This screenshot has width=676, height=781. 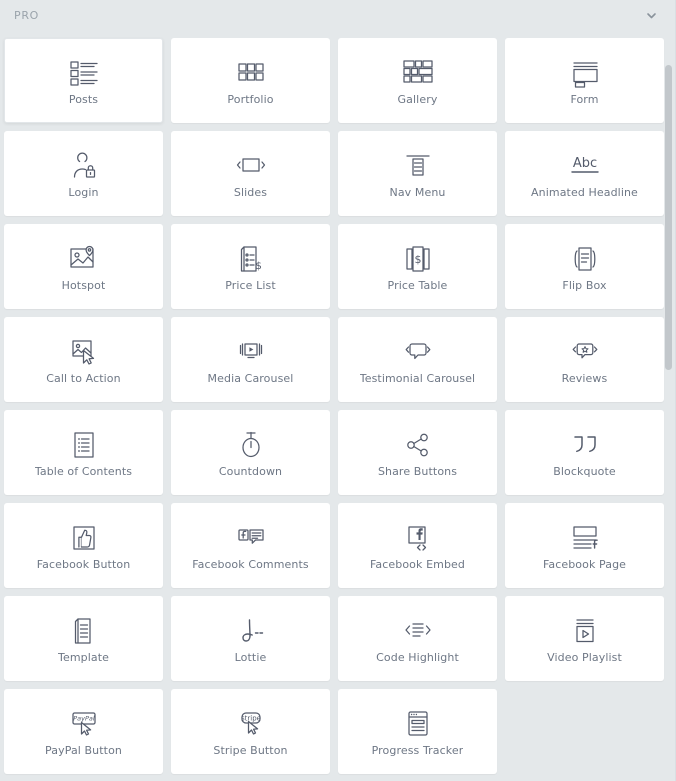 I want to click on widget-card-login: Login, so click(x=83, y=173).